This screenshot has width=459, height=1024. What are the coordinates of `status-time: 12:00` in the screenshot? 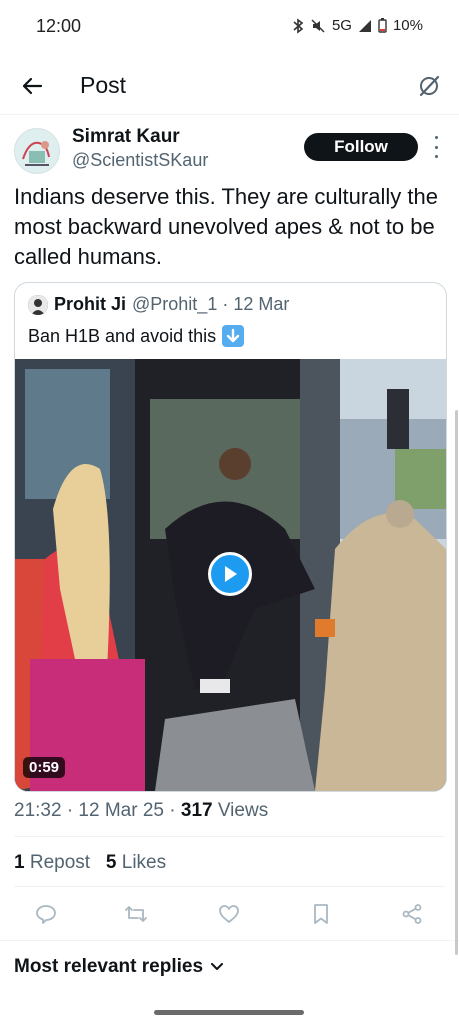 It's located at (59, 26).